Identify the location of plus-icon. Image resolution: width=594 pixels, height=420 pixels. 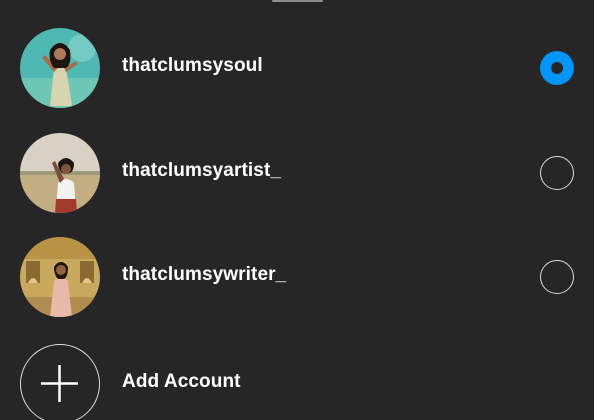
(59, 383).